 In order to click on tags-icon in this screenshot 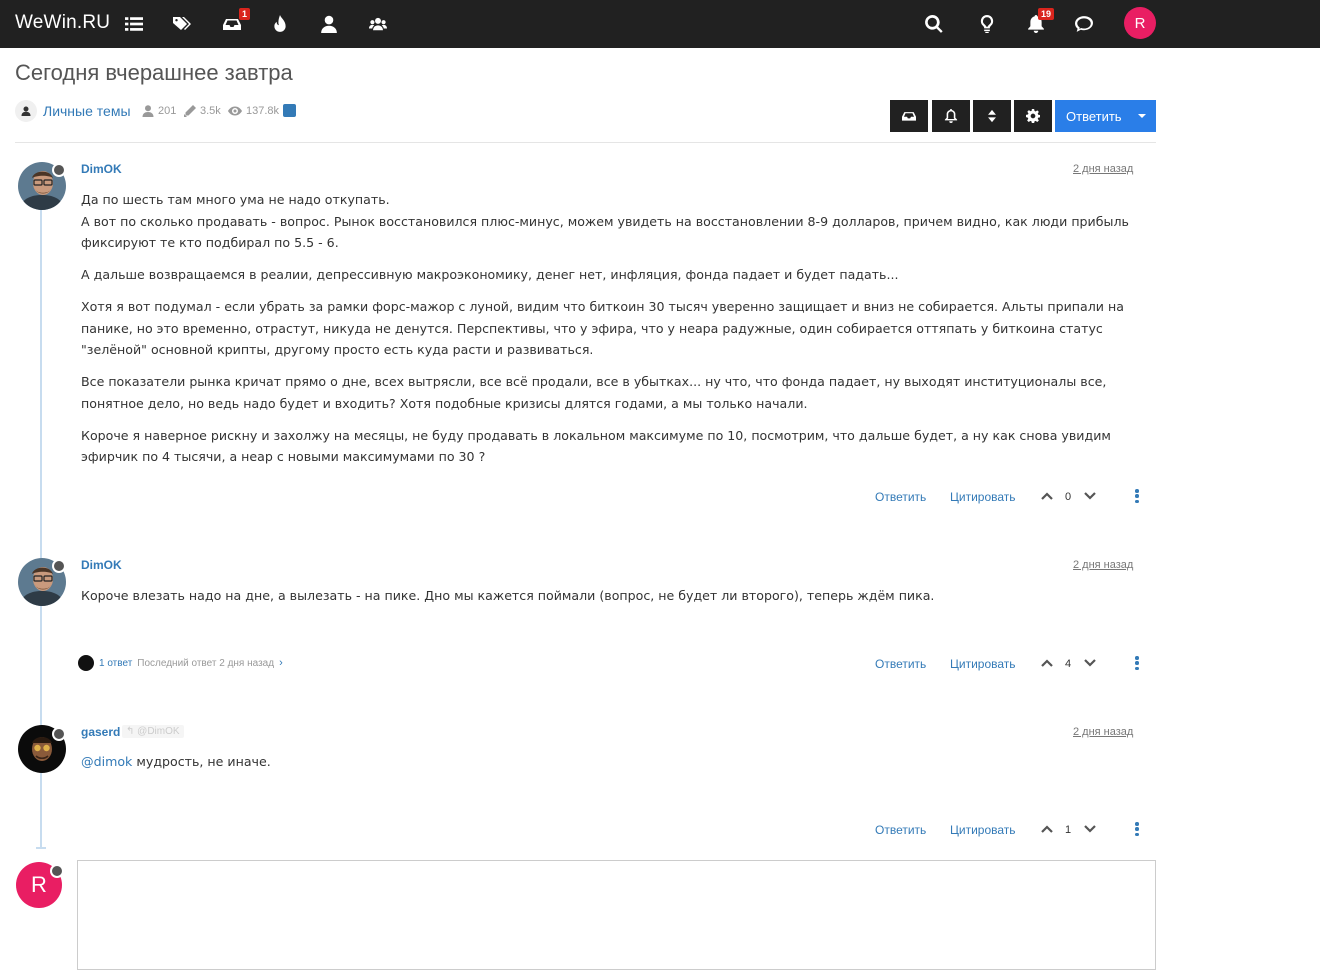, I will do `click(182, 24)`.